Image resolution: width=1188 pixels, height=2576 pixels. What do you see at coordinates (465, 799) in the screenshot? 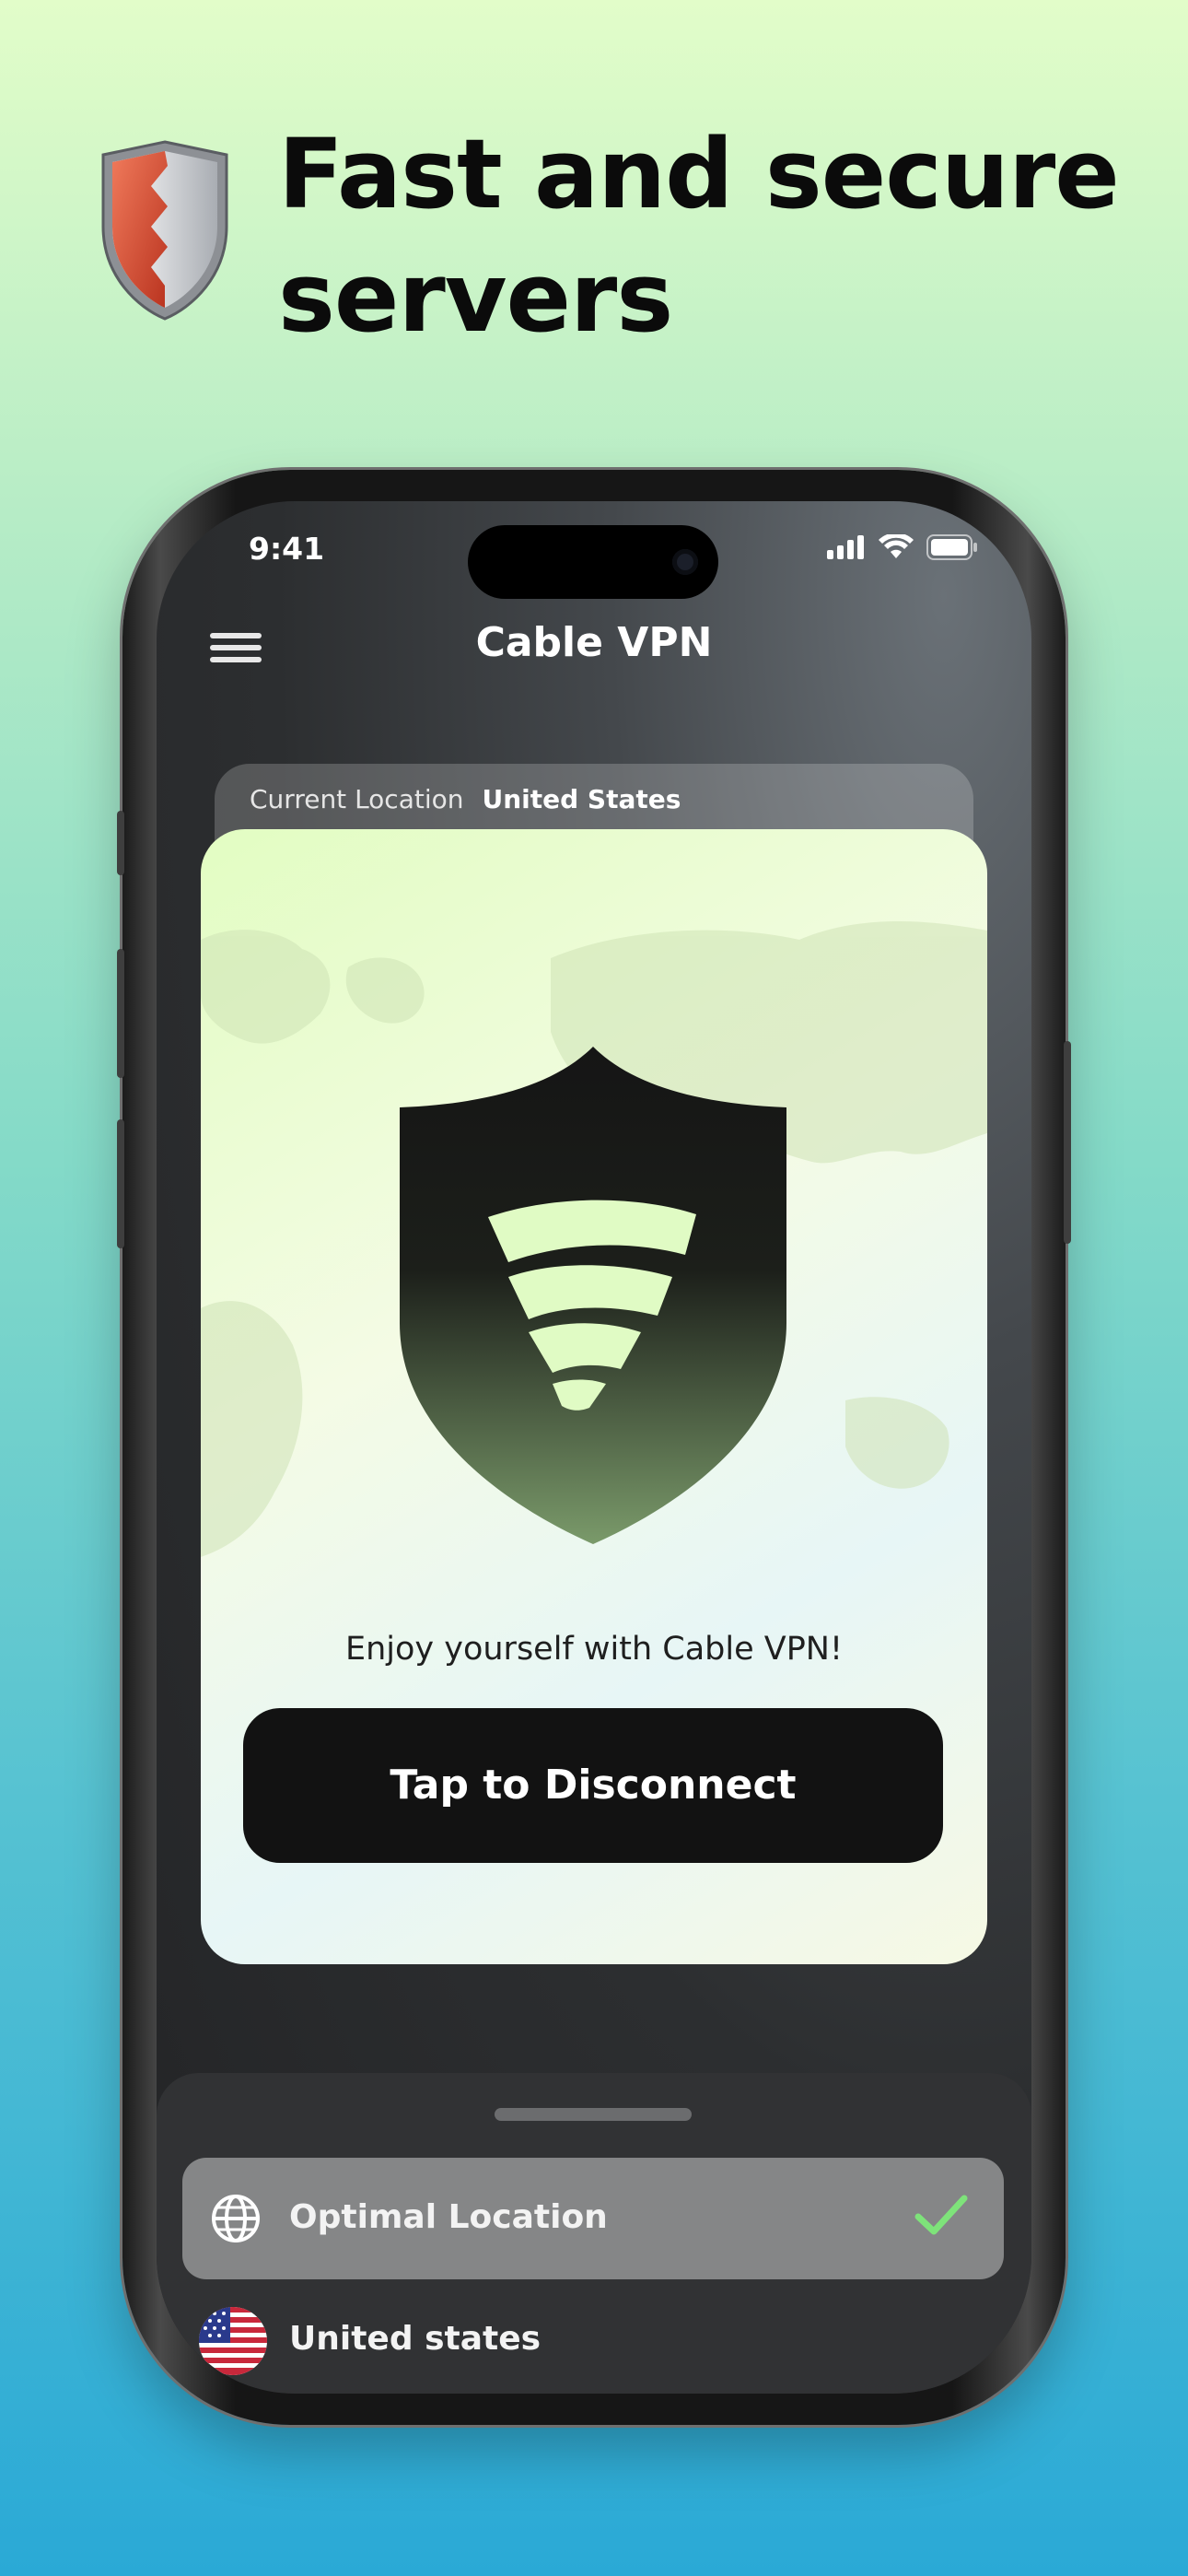
I see `current-location: Current Location United States` at bounding box center [465, 799].